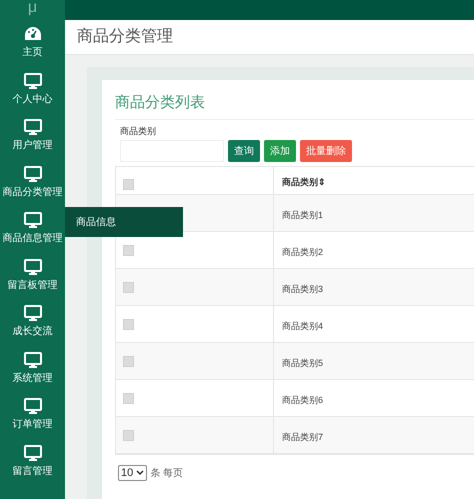  What do you see at coordinates (303, 326) in the screenshot?
I see `table-cell: 商品类别4` at bounding box center [303, 326].